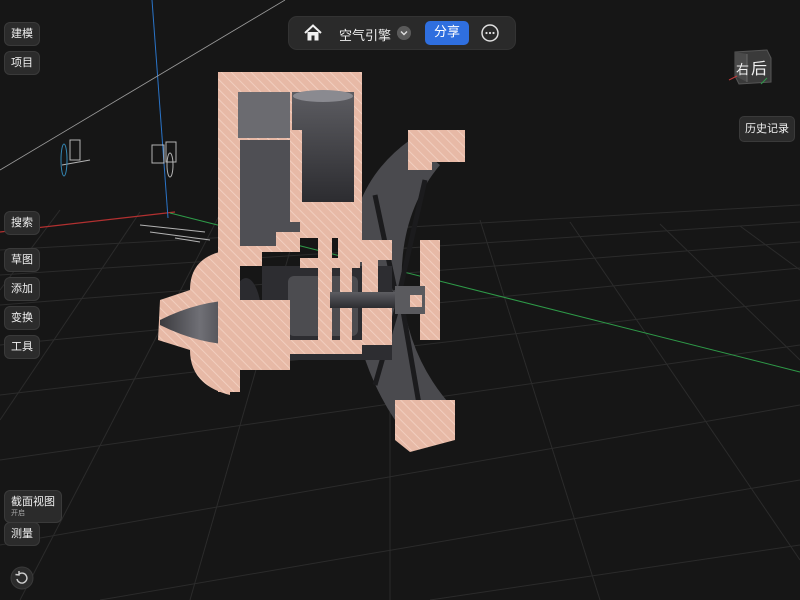  I want to click on z-axis, so click(160, 109).